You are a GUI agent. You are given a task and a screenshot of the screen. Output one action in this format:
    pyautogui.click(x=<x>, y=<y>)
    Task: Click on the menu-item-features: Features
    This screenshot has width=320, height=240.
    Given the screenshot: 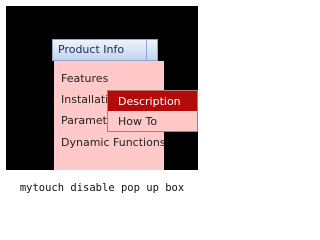 What is the action you would take?
    pyautogui.click(x=84, y=78)
    